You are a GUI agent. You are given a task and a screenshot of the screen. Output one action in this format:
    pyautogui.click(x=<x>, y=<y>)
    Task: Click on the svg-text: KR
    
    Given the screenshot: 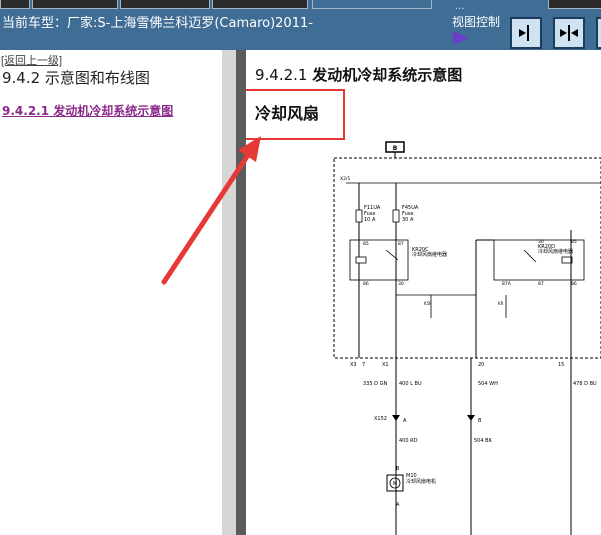 What is the action you would take?
    pyautogui.click(x=501, y=303)
    